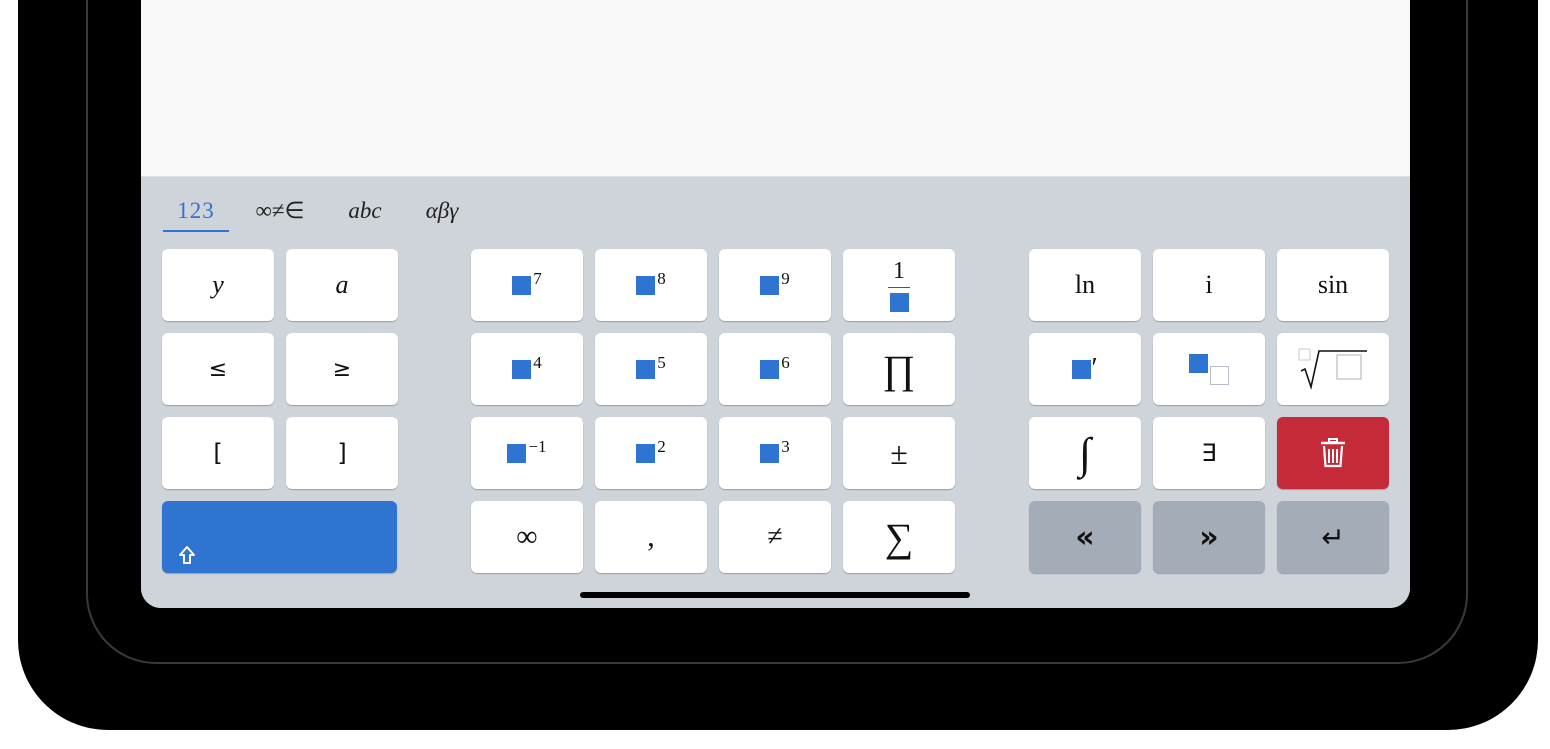 The width and height of the screenshot is (1550, 749). I want to click on key-ln-label: ln, so click(1085, 284).